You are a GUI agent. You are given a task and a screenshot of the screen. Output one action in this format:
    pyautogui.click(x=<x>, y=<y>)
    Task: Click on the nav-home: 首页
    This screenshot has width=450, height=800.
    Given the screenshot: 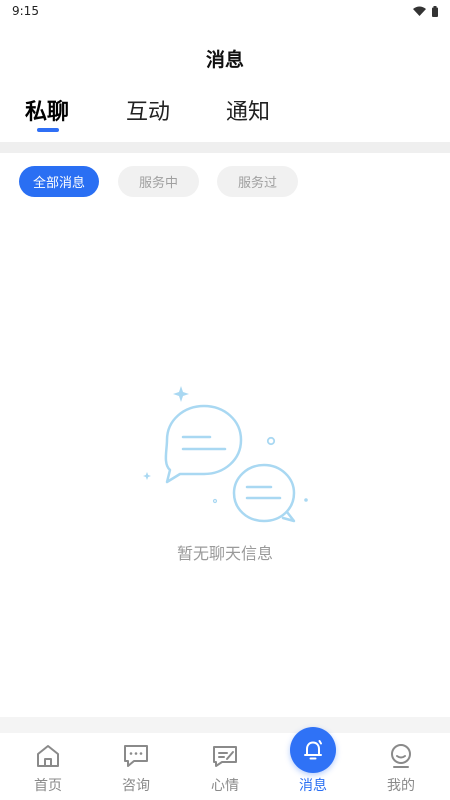 What is the action you would take?
    pyautogui.click(x=48, y=766)
    